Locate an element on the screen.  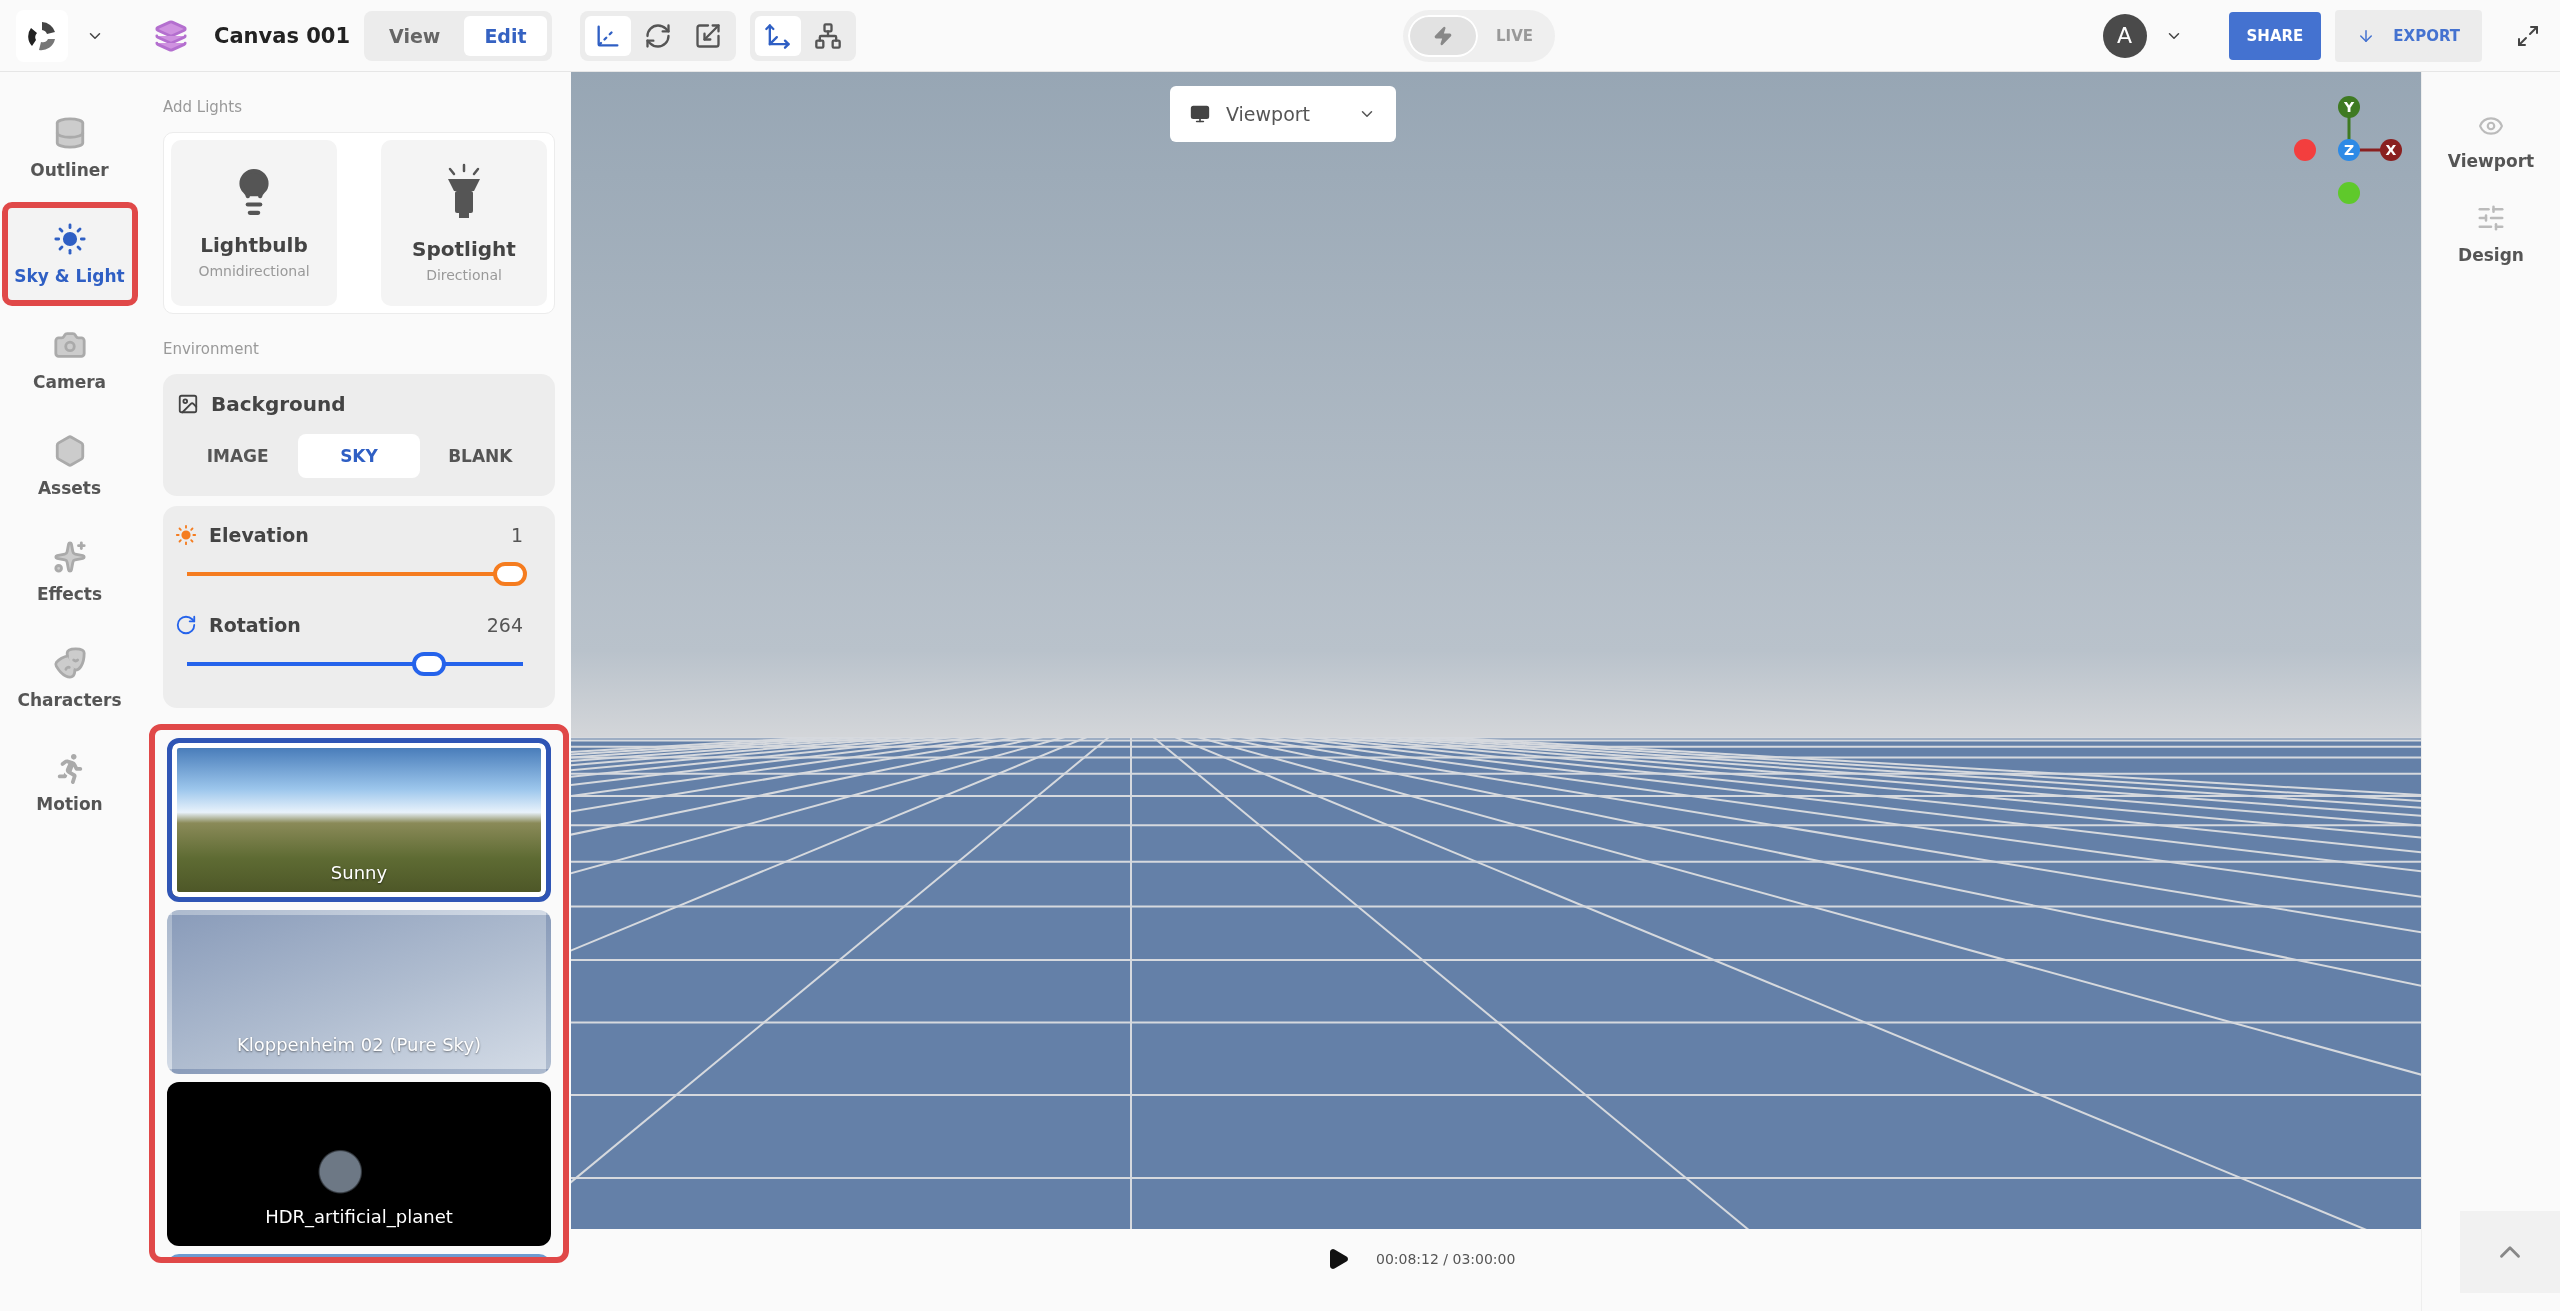
monitor-icon is located at coordinates (1200, 114).